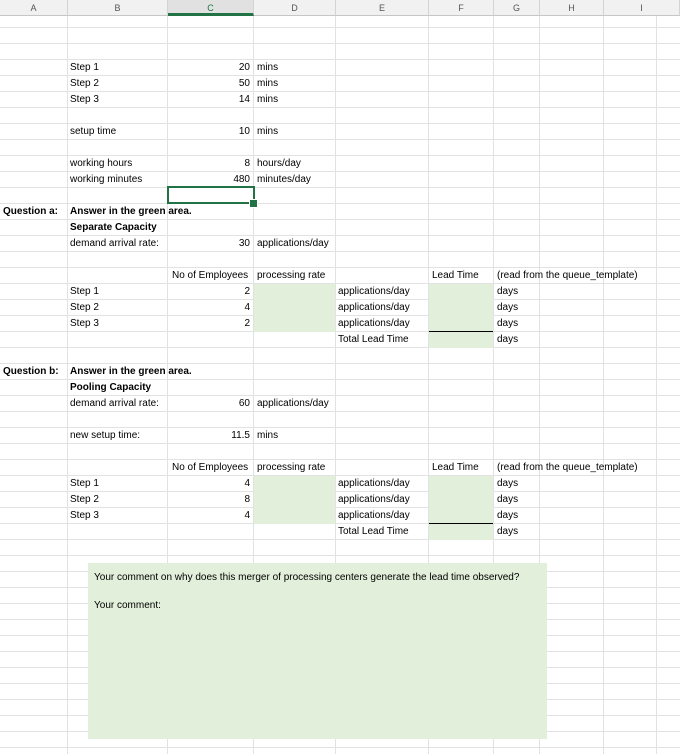  Describe the element at coordinates (209, 100) in the screenshot. I see `step-3-value: 14` at that location.